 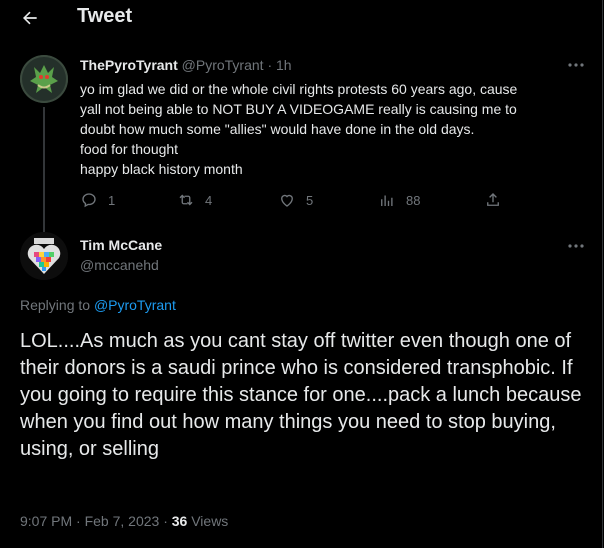 What do you see at coordinates (89, 200) in the screenshot?
I see `reply-icon` at bounding box center [89, 200].